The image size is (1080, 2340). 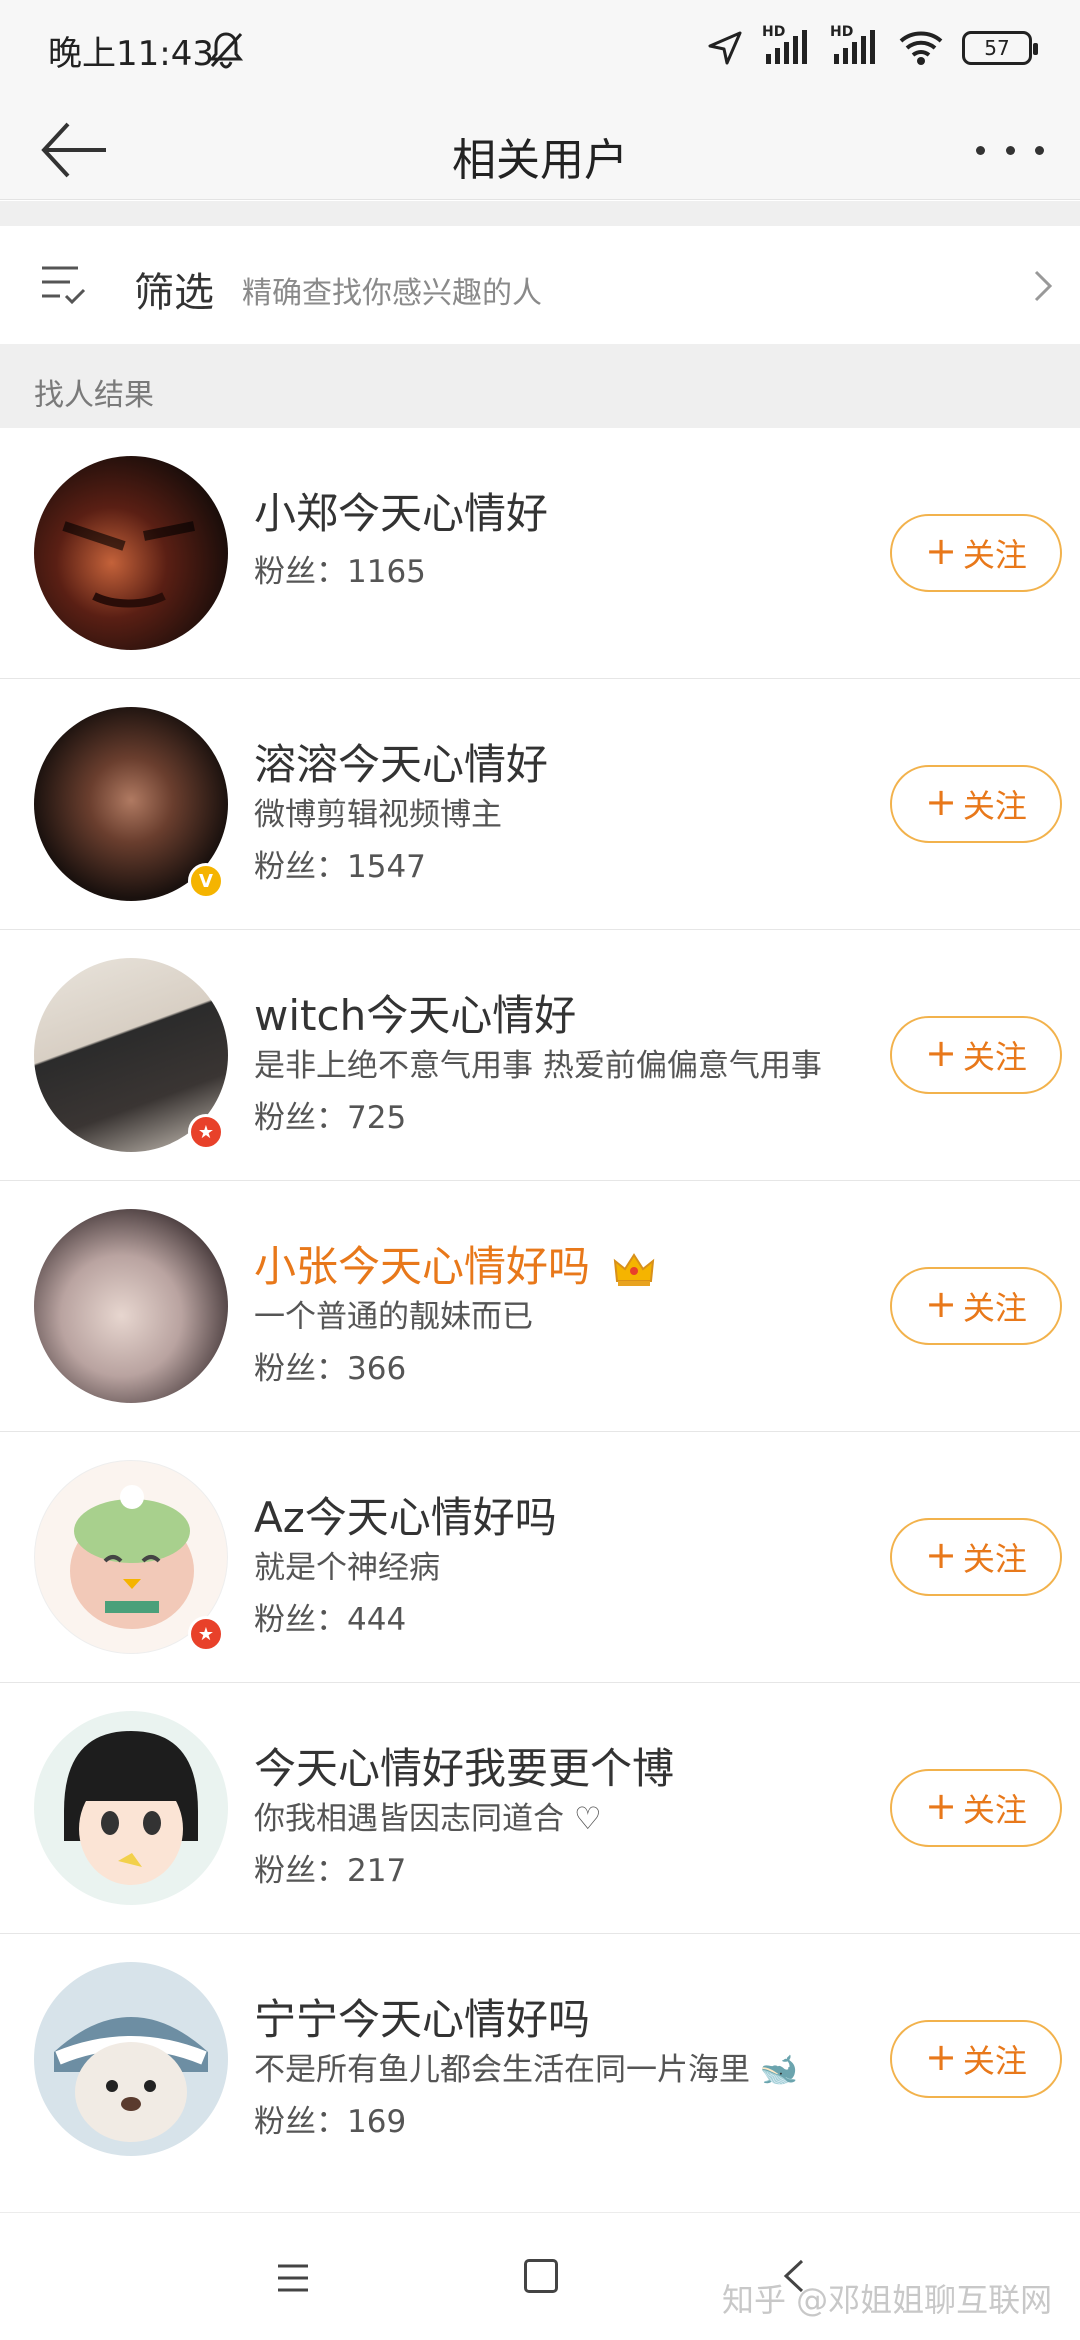 I want to click on bell-muted-icon, so click(x=226, y=50).